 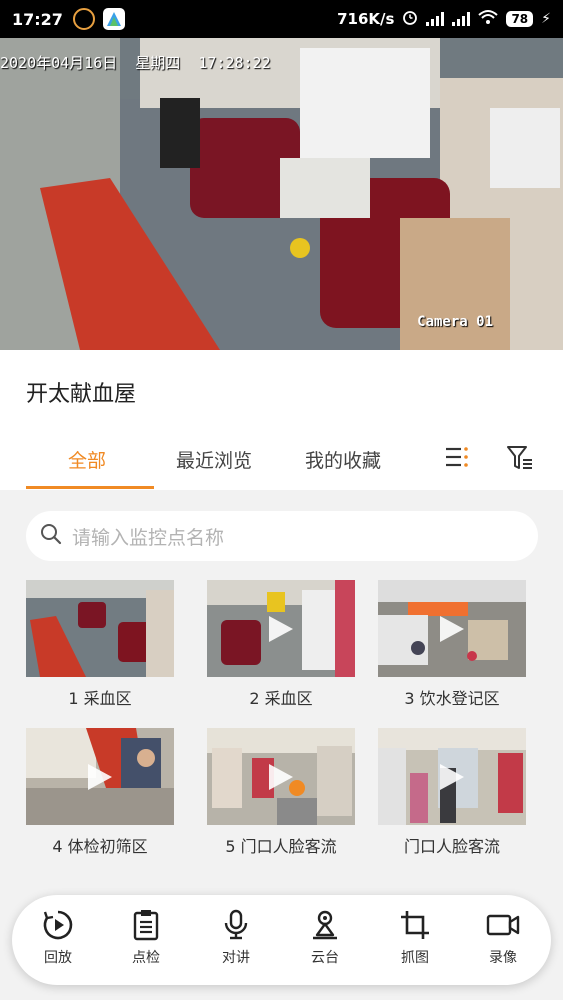 What do you see at coordinates (325, 958) in the screenshot?
I see `ptz-label: 云台` at bounding box center [325, 958].